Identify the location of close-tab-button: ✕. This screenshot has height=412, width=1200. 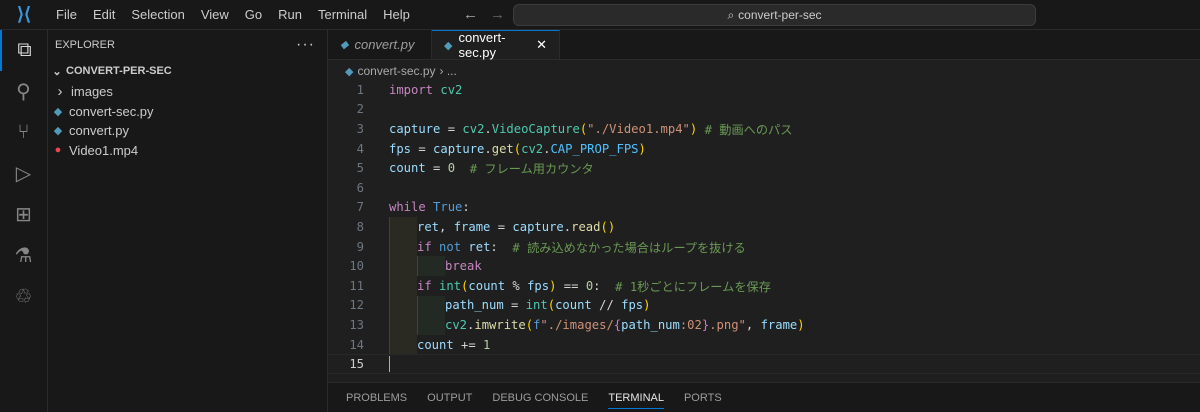
(541, 45).